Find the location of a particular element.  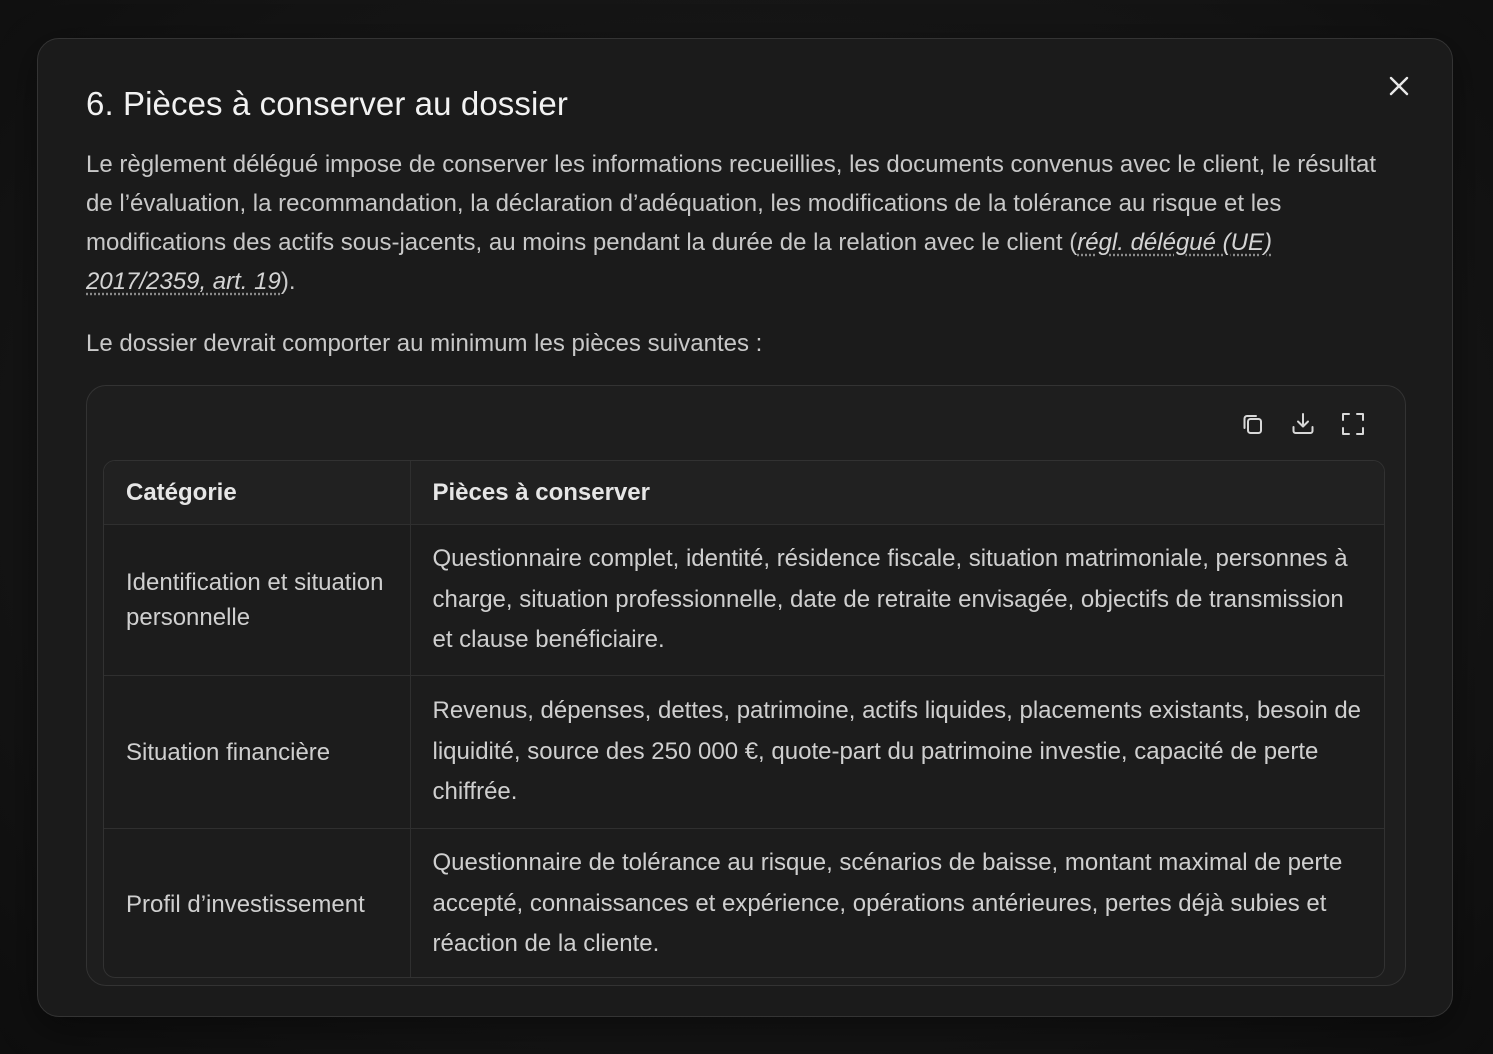

row-category: Situation financière is located at coordinates (257, 752).